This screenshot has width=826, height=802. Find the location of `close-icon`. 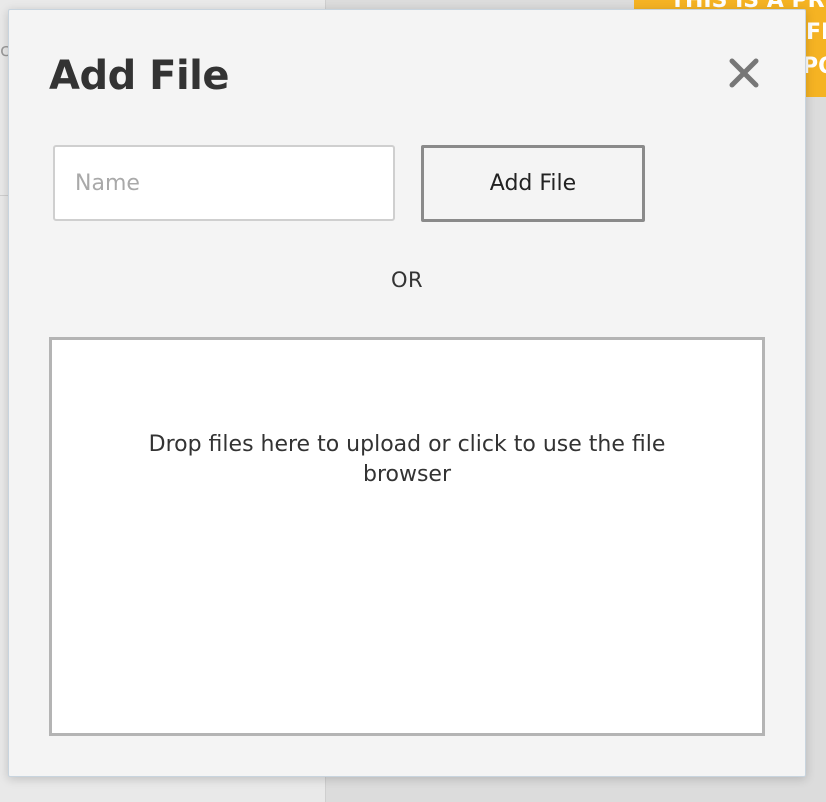

close-icon is located at coordinates (744, 73).